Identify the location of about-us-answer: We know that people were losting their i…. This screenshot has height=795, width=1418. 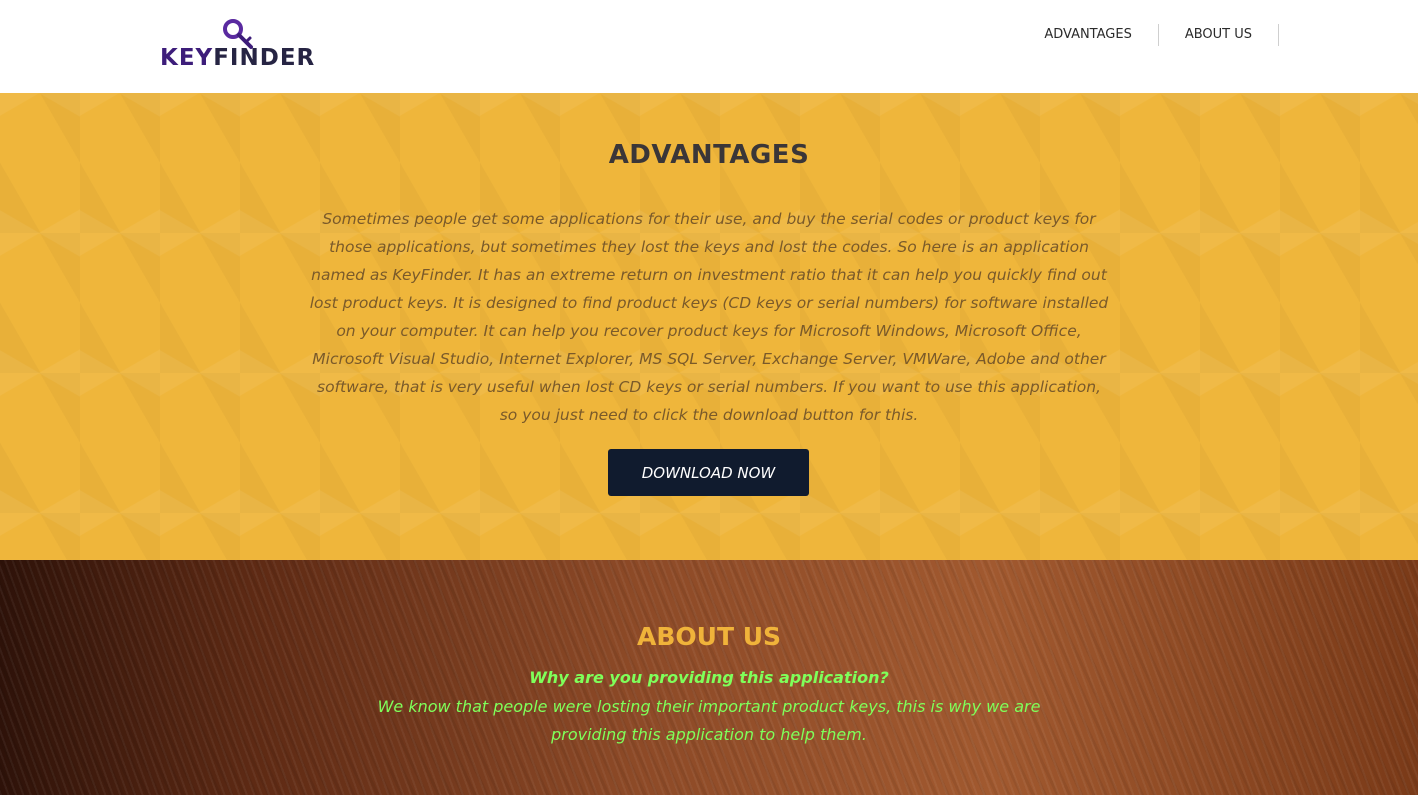
(709, 720).